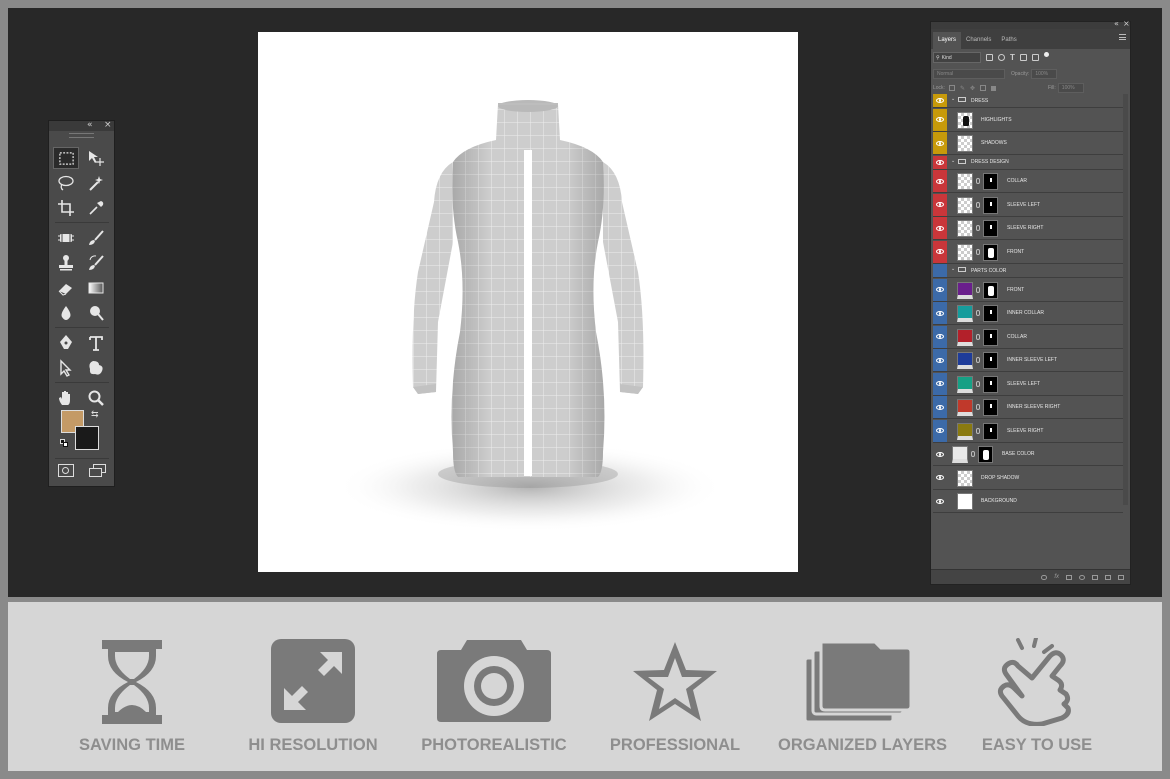  What do you see at coordinates (983, 88) in the screenshot?
I see `lock-artboard-icon` at bounding box center [983, 88].